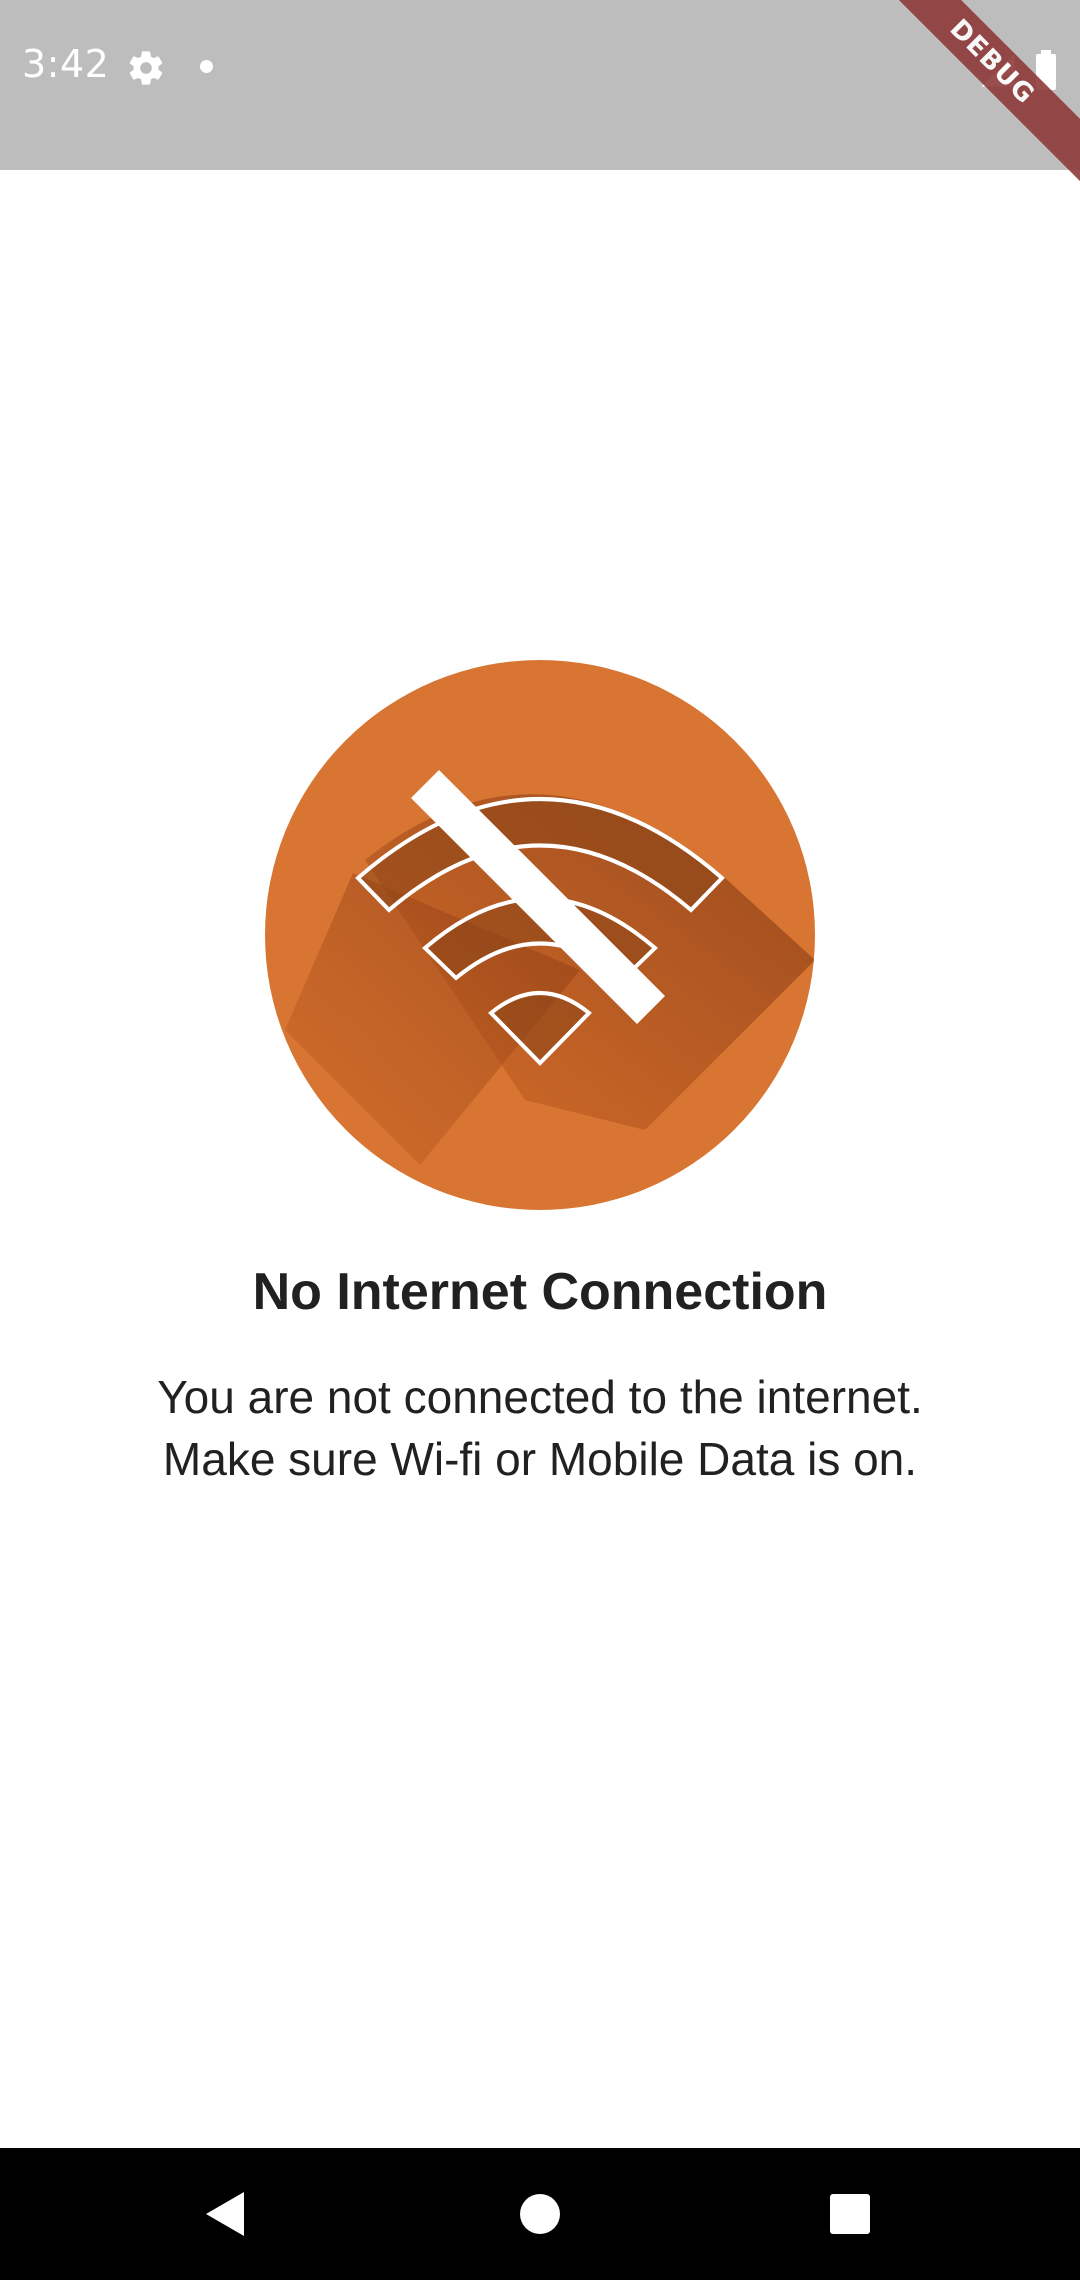  I want to click on notification-dot-icon, so click(206, 66).